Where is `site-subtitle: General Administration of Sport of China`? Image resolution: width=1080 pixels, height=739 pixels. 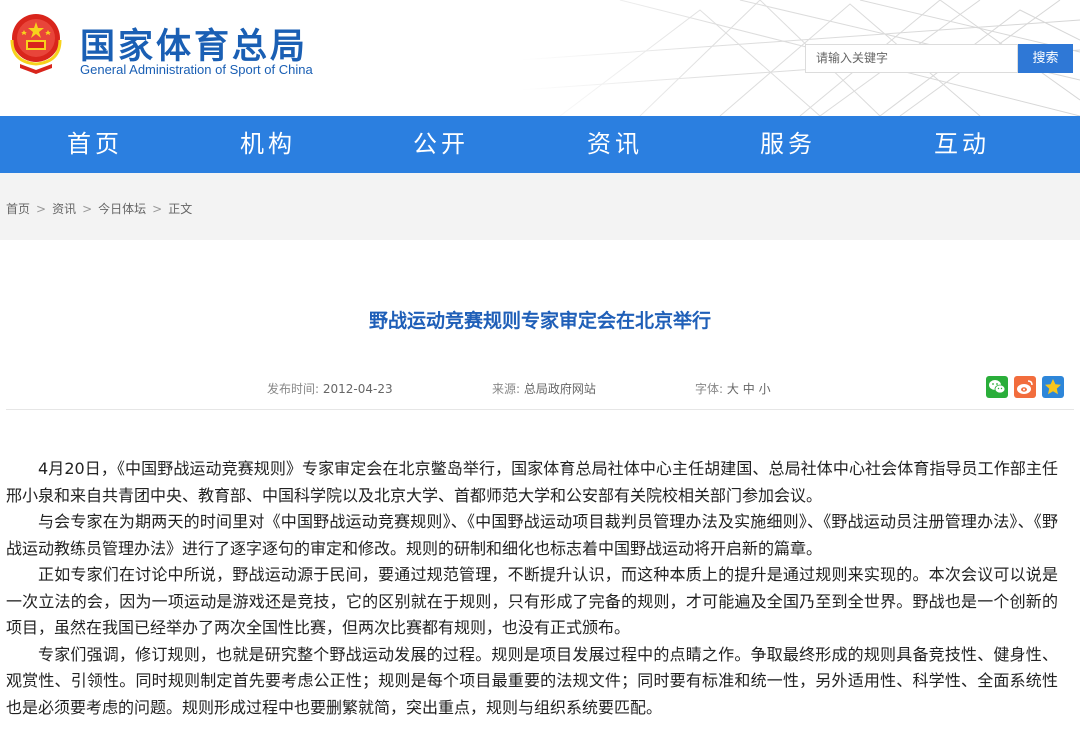
site-subtitle: General Administration of Sport of China is located at coordinates (196, 69).